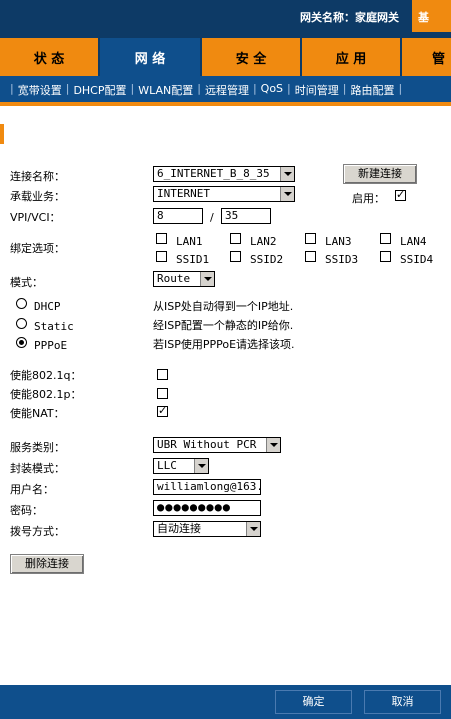  I want to click on static-radio, so click(21, 323).